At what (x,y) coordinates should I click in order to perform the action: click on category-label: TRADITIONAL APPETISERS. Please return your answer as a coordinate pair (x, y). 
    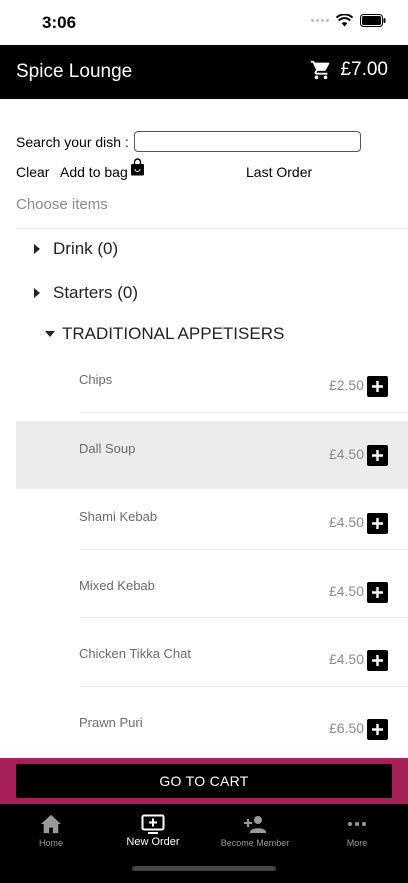
    Looking at the image, I should click on (173, 333).